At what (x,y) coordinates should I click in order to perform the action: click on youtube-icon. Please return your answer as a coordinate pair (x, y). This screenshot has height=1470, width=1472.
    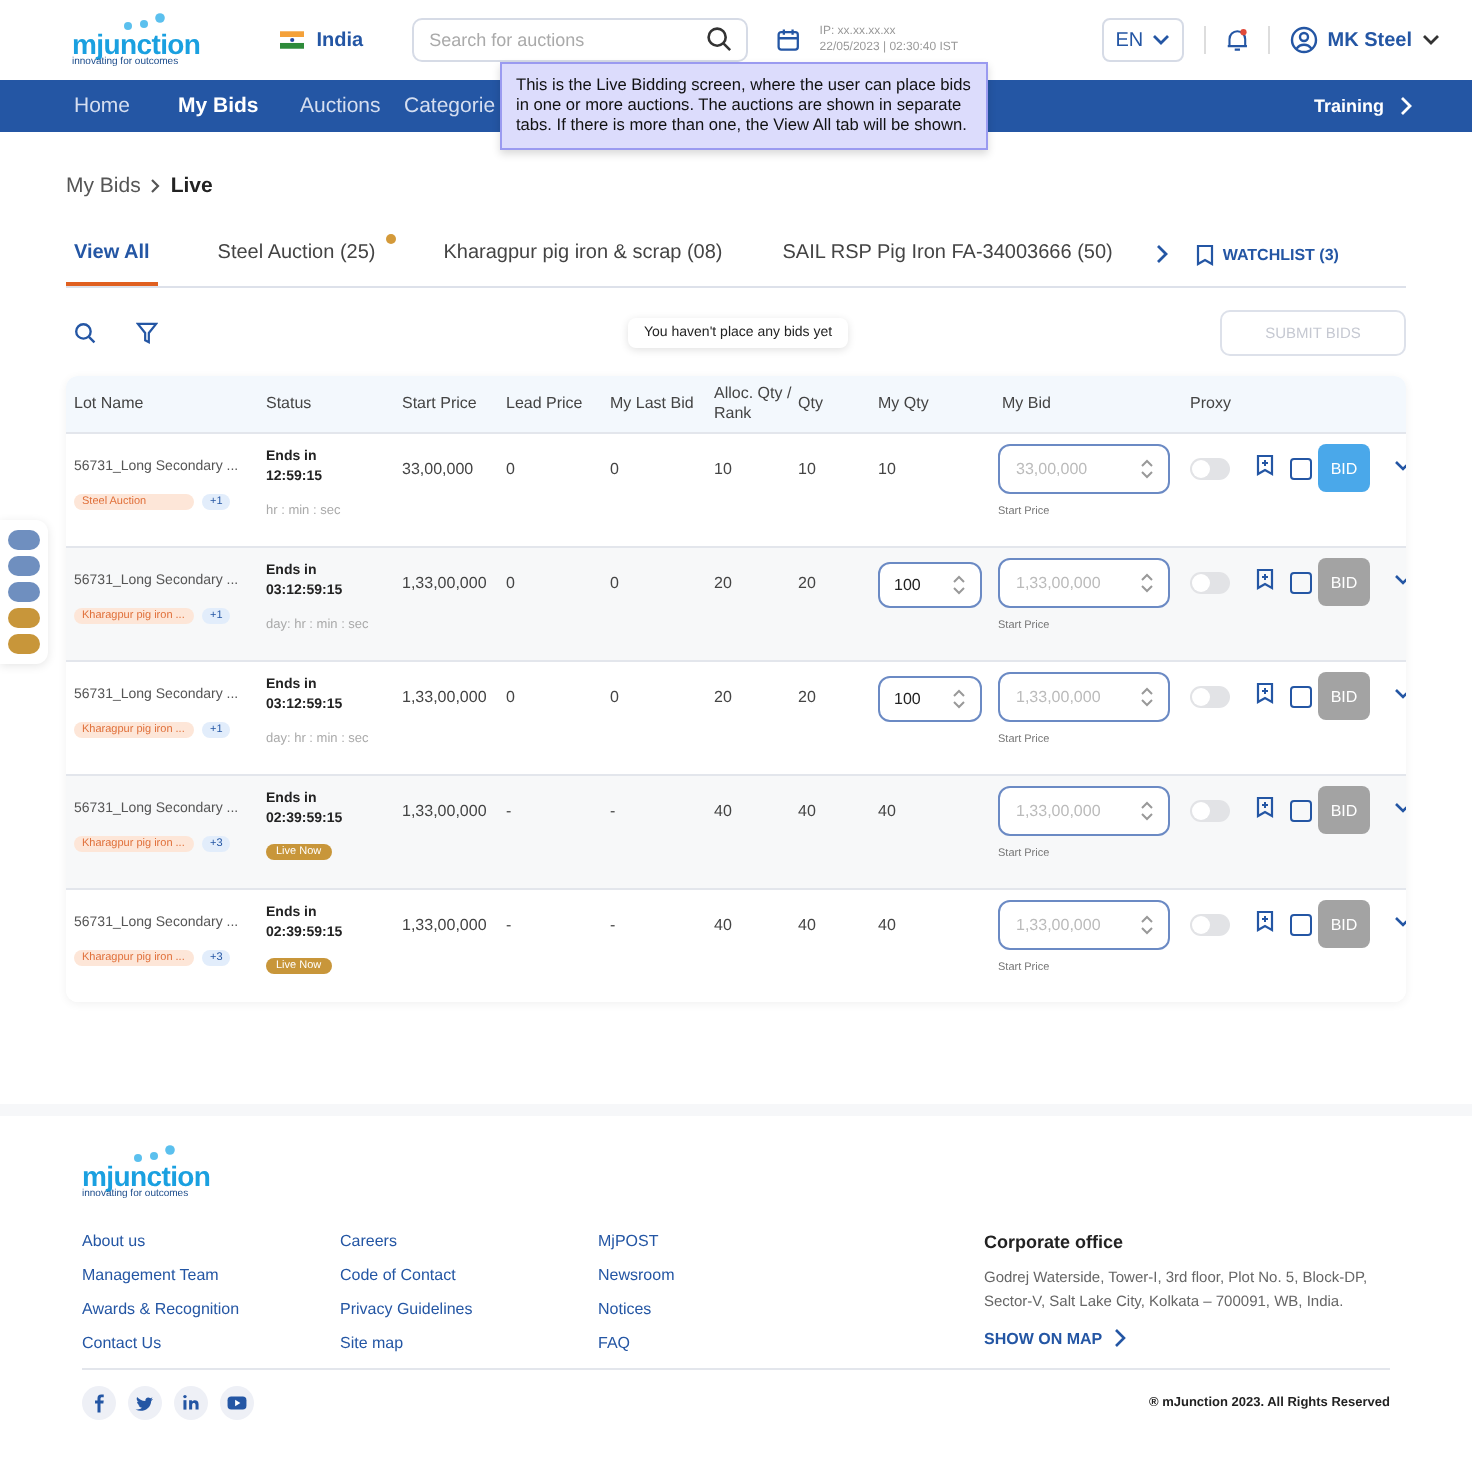
    Looking at the image, I should click on (237, 1403).